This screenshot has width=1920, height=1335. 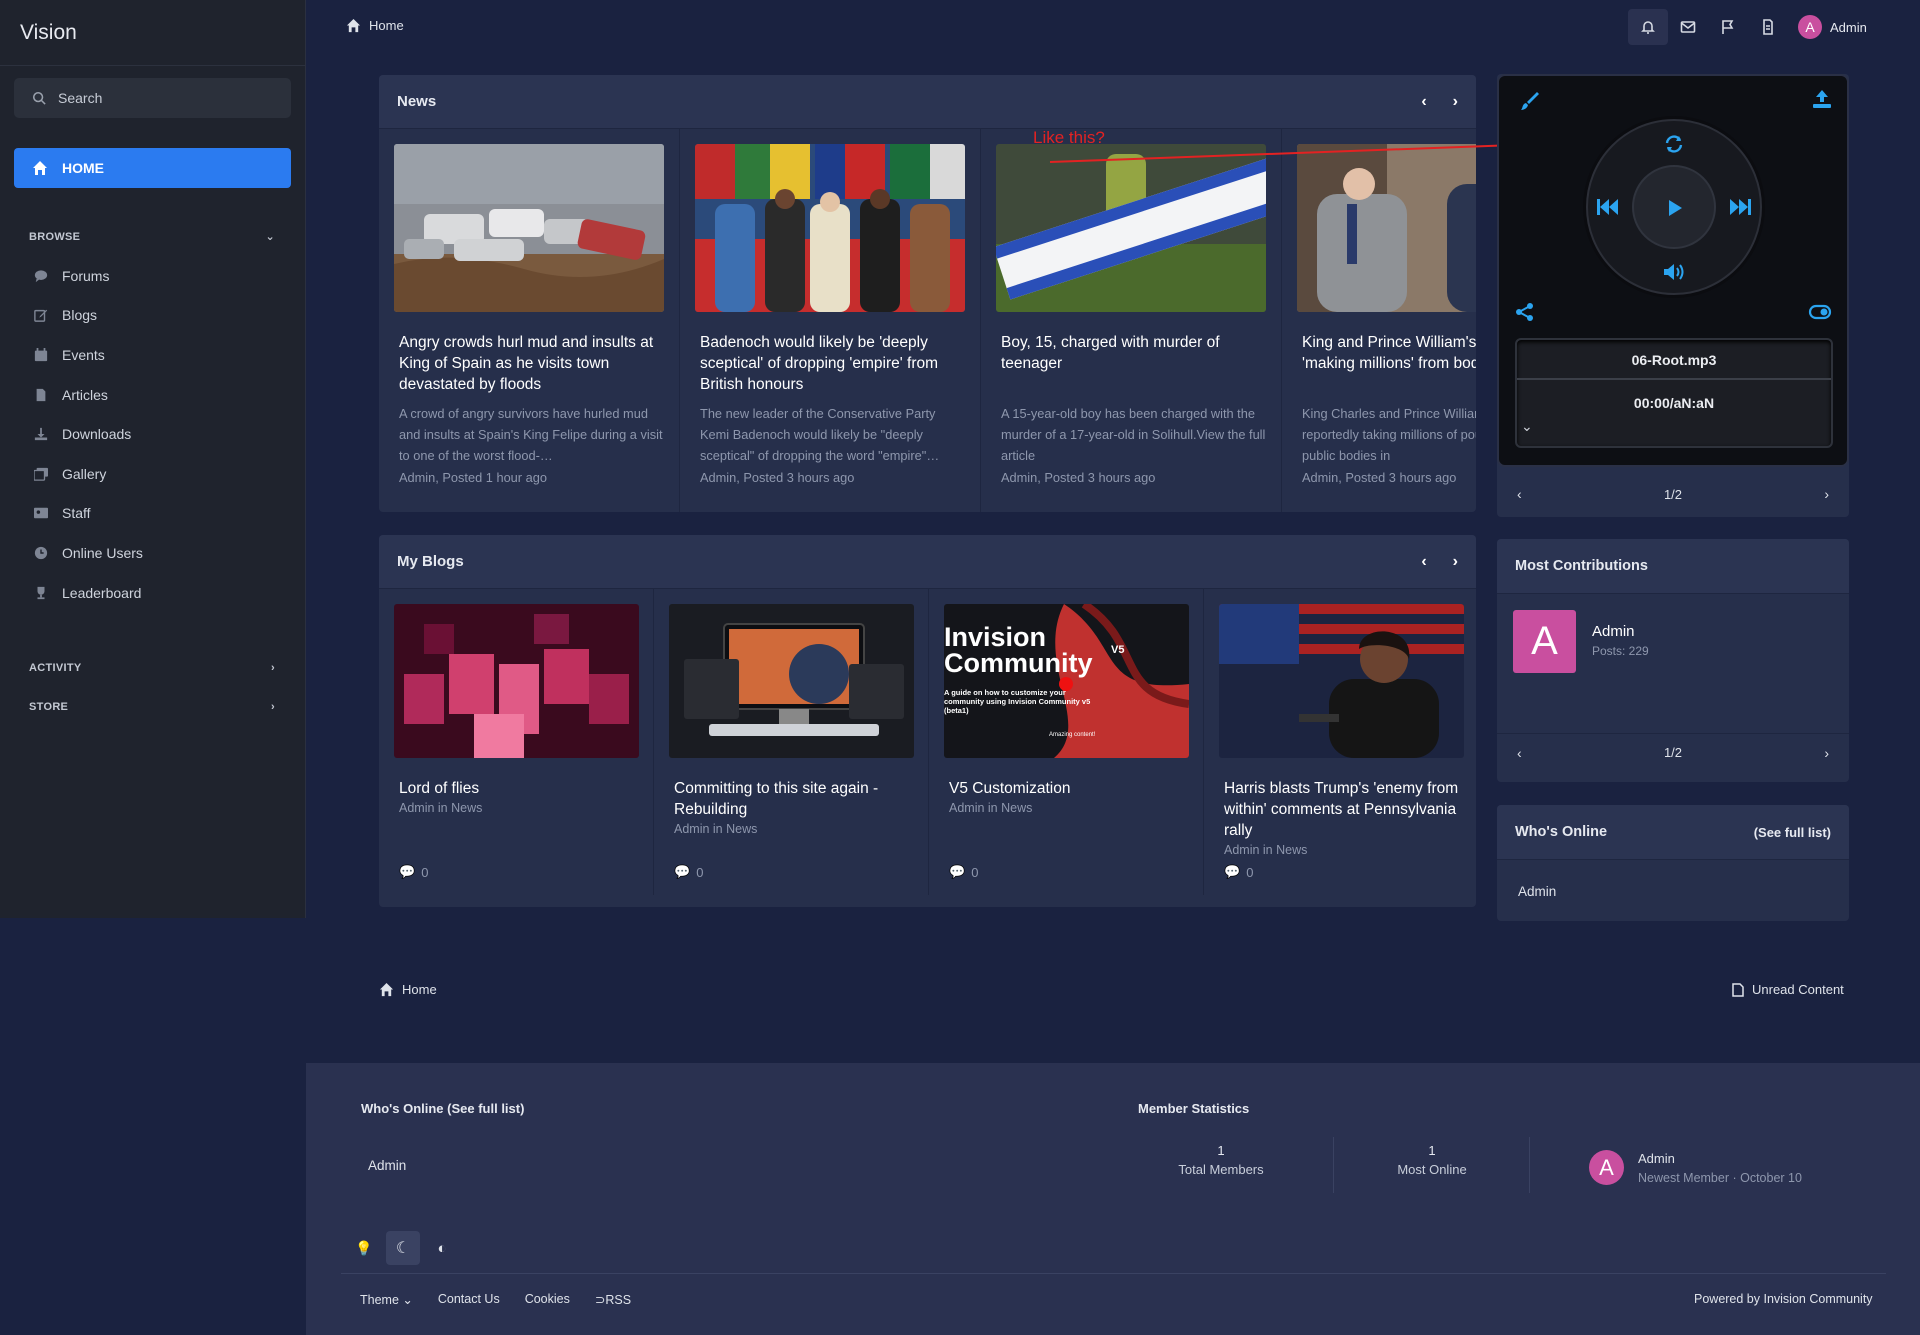 What do you see at coordinates (41, 316) in the screenshot?
I see `edit-icon` at bounding box center [41, 316].